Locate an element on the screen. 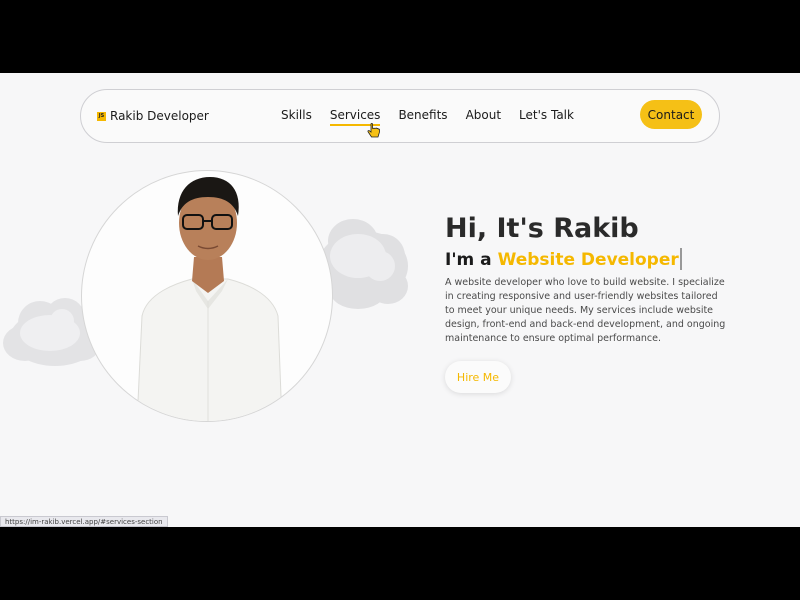  hero-title: Hi, It's Rakib is located at coordinates (542, 228).